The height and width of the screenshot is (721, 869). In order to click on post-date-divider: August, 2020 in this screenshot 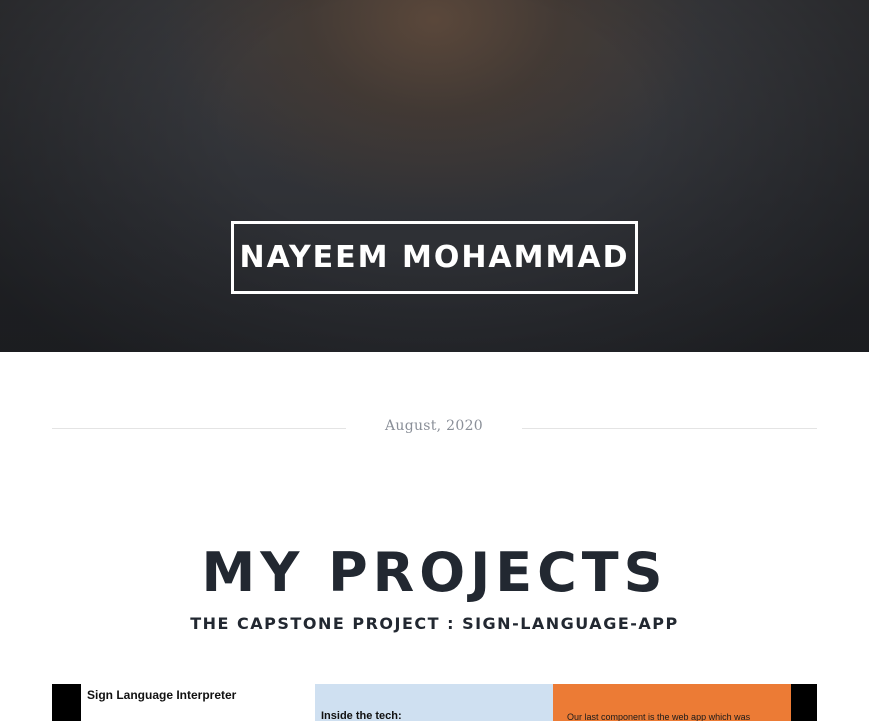, I will do `click(434, 428)`.